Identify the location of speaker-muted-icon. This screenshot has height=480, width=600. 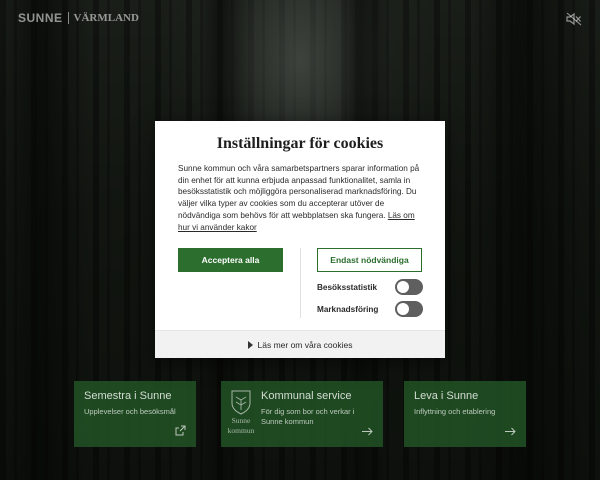
(574, 19).